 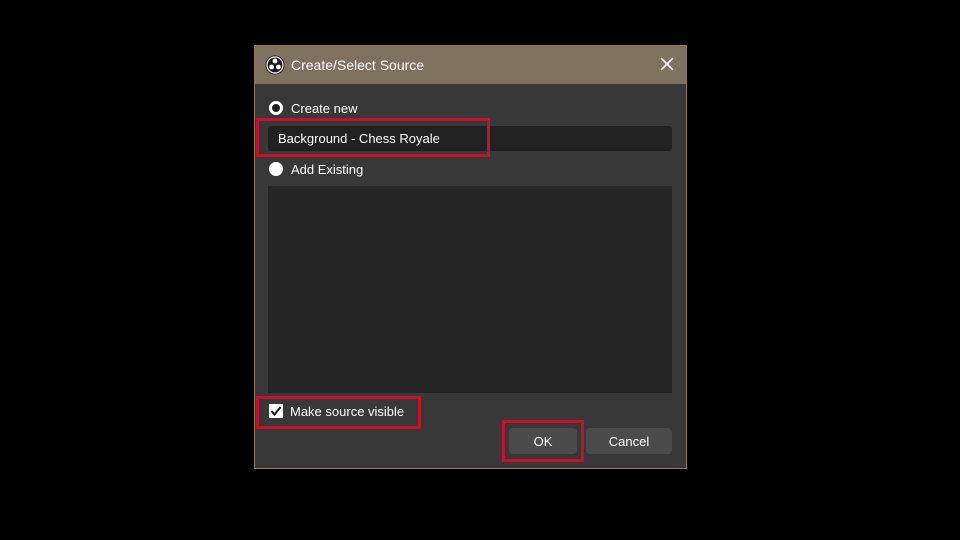 What do you see at coordinates (324, 108) in the screenshot?
I see `create-new-label: Create new` at bounding box center [324, 108].